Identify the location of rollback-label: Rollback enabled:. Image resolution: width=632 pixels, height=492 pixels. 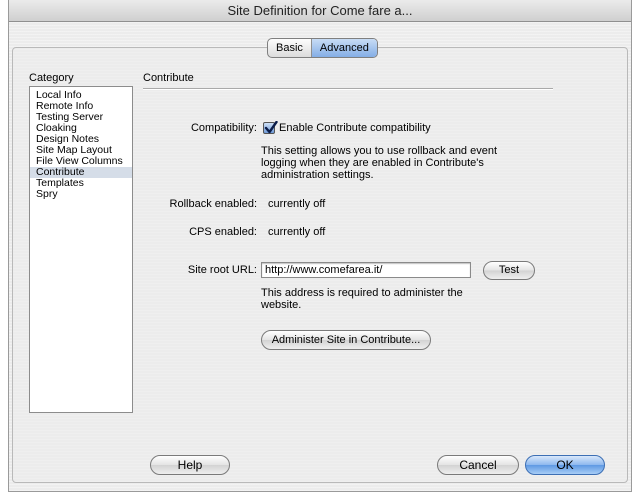
(213, 204).